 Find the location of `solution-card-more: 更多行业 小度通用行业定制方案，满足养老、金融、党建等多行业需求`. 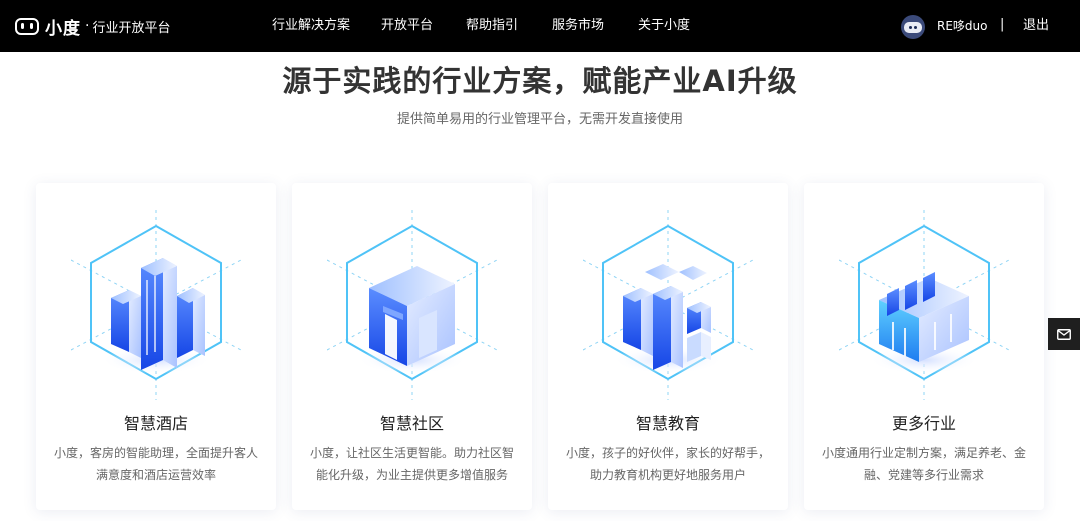

solution-card-more: 更多行业 小度通用行业定制方案，满足养老、金融、党建等多行业需求 is located at coordinates (924, 346).